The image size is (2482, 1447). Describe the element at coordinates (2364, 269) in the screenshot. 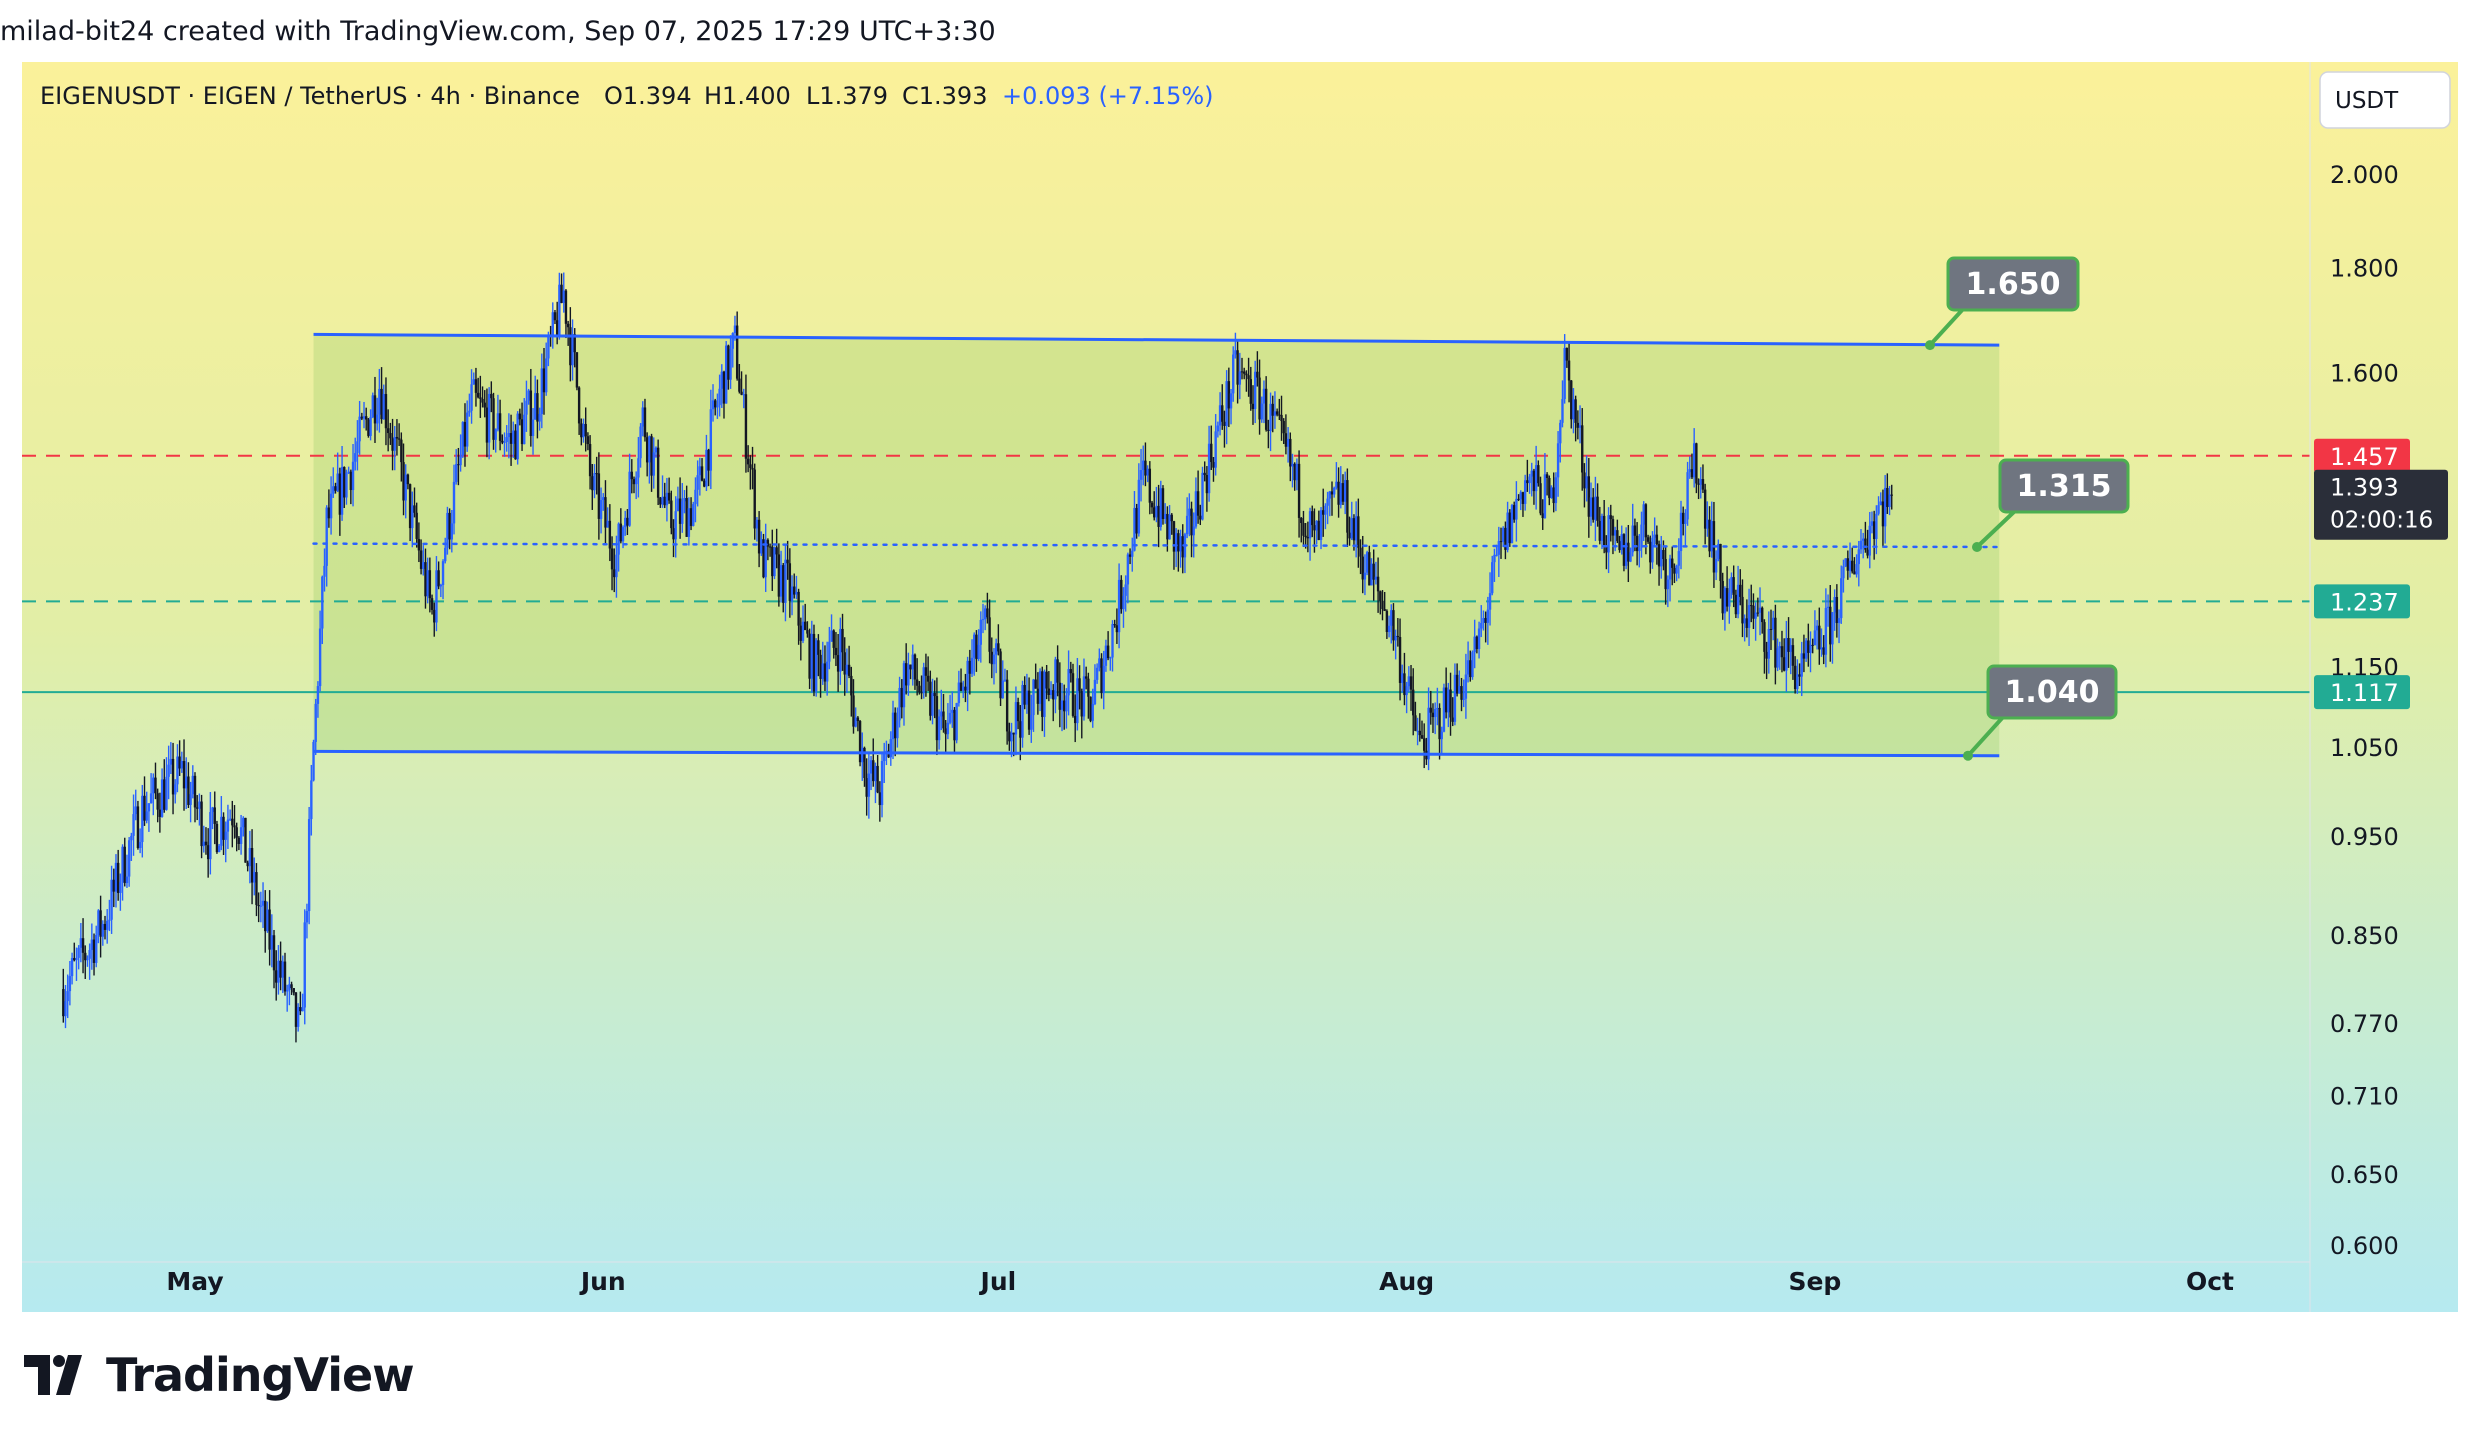

I see `y-axis-tick-label: 1.800` at that location.